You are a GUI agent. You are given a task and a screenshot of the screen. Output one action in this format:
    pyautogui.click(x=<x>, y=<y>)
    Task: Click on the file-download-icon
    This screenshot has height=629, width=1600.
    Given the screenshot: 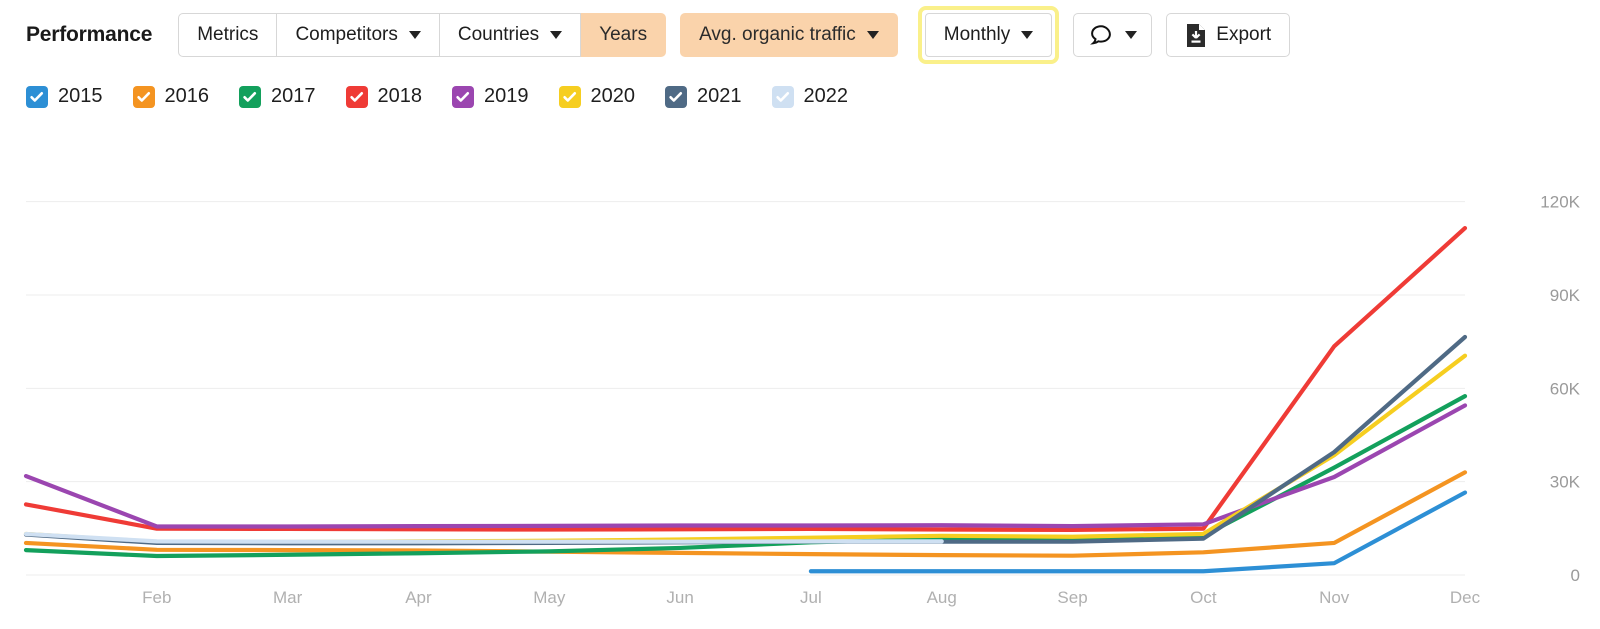 What is the action you would take?
    pyautogui.click(x=1196, y=35)
    